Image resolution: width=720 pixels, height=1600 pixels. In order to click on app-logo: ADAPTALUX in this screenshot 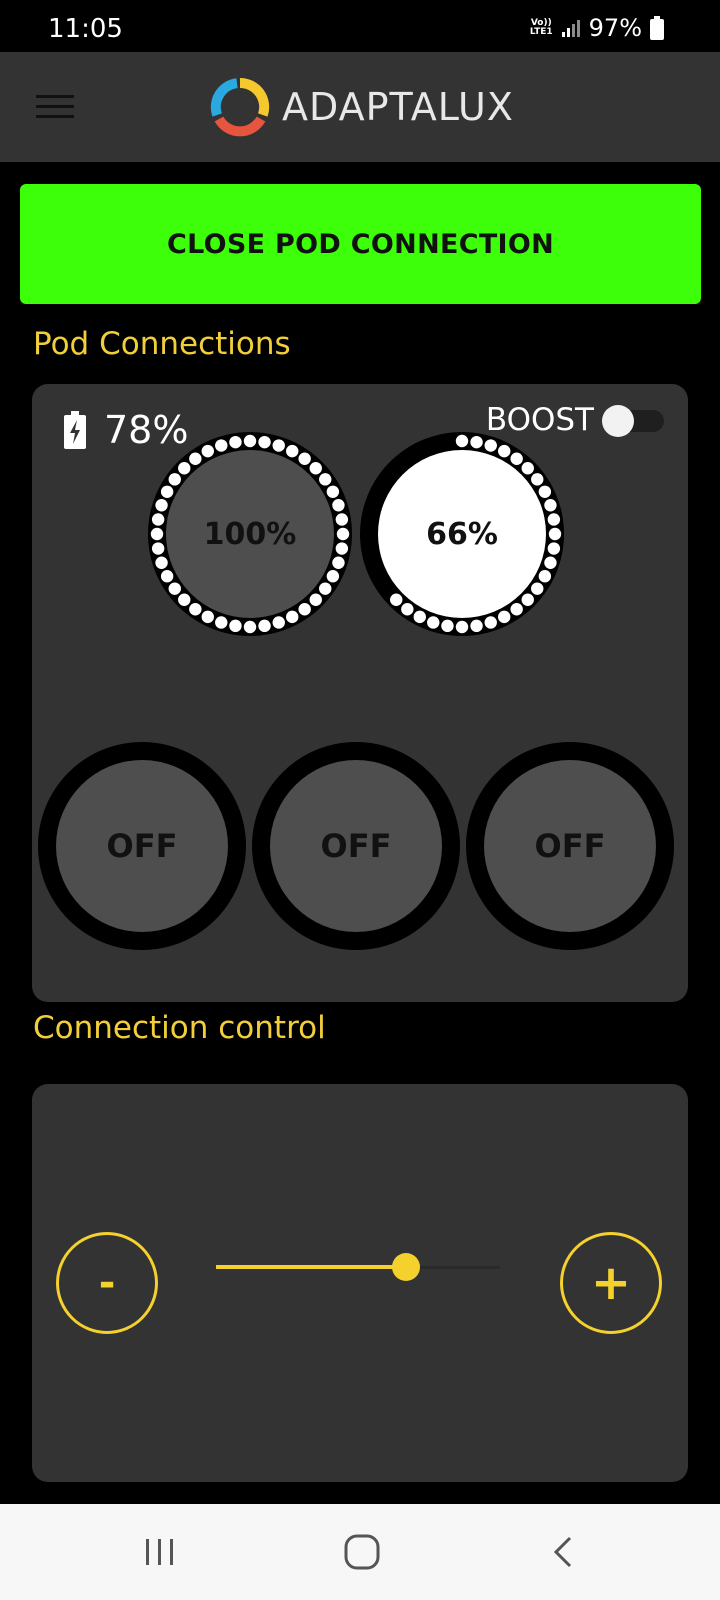, I will do `click(362, 107)`.